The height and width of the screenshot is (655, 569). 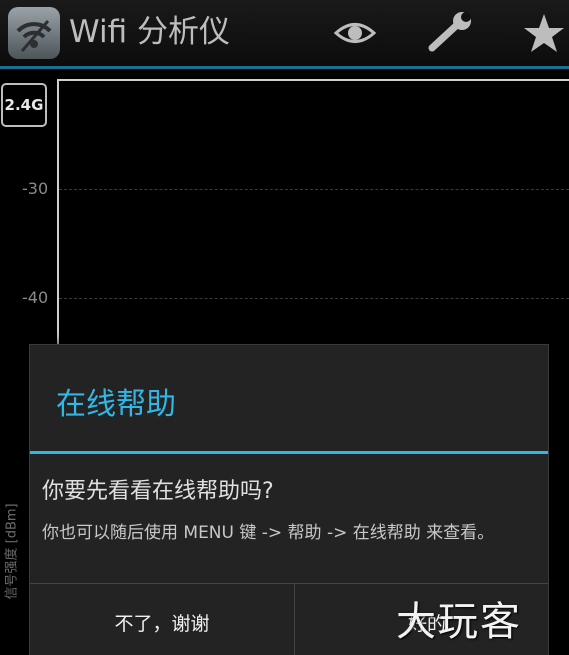 What do you see at coordinates (162, 619) in the screenshot?
I see `no-thanks-button: 不了，谢谢` at bounding box center [162, 619].